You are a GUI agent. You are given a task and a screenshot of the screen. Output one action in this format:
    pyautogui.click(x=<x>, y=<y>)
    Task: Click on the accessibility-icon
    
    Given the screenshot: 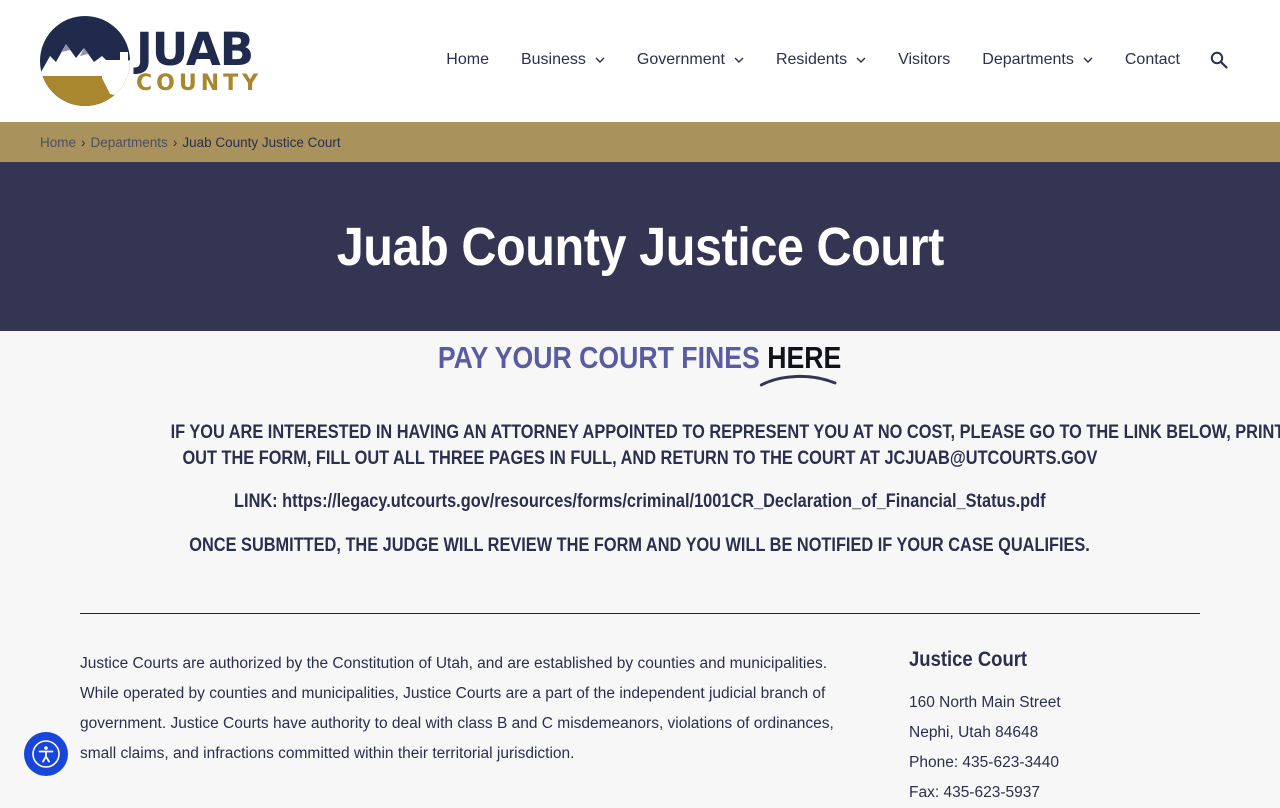 What is the action you would take?
    pyautogui.click(x=46, y=754)
    